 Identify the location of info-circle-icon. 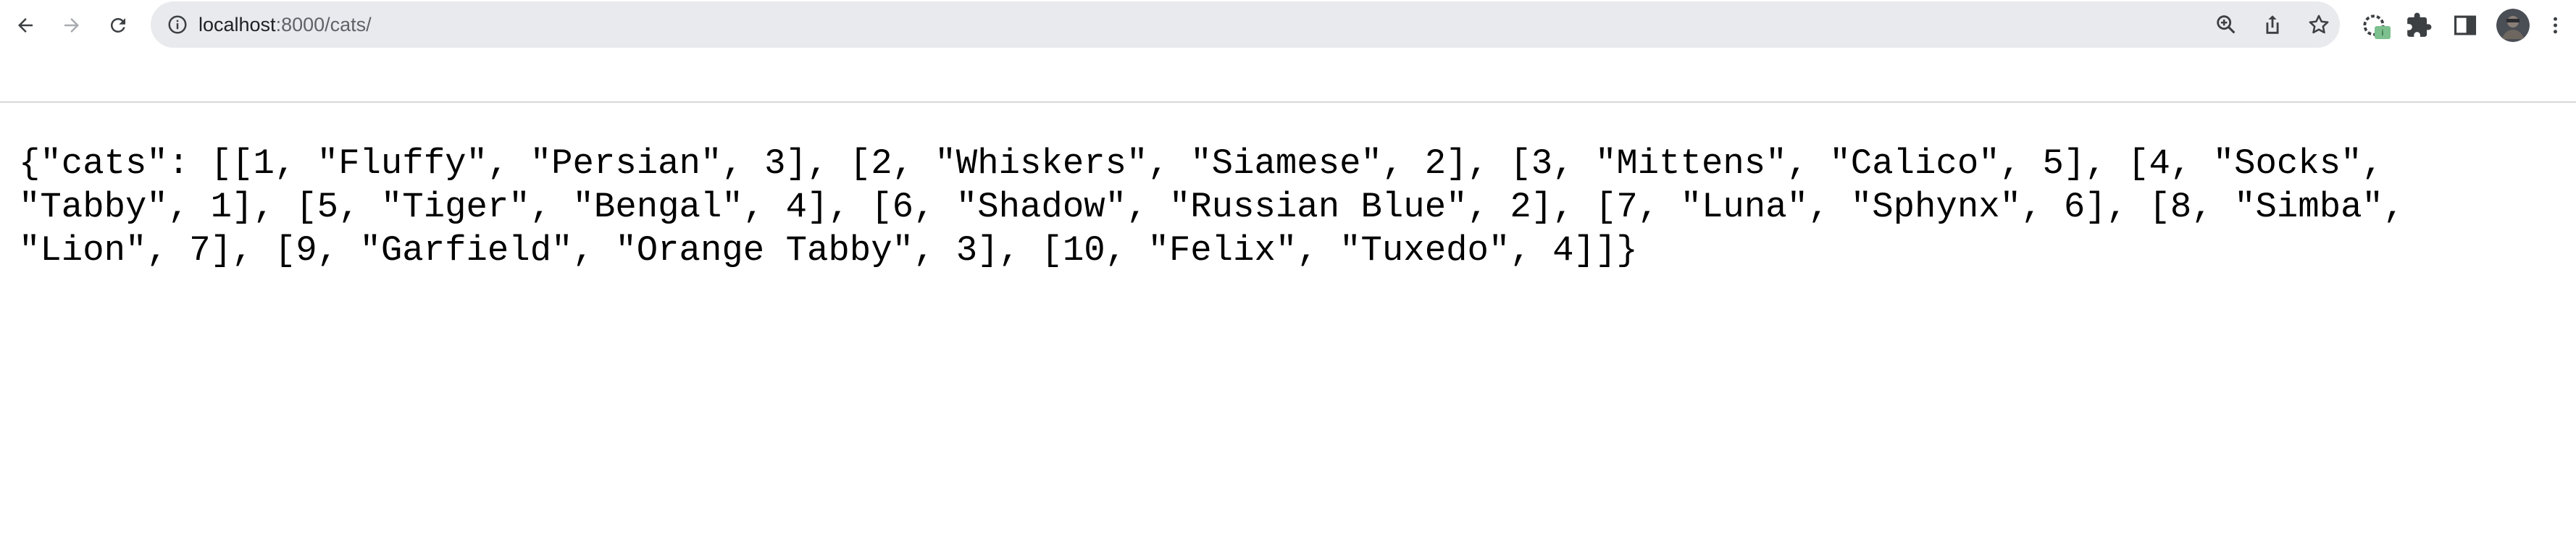
(177, 24).